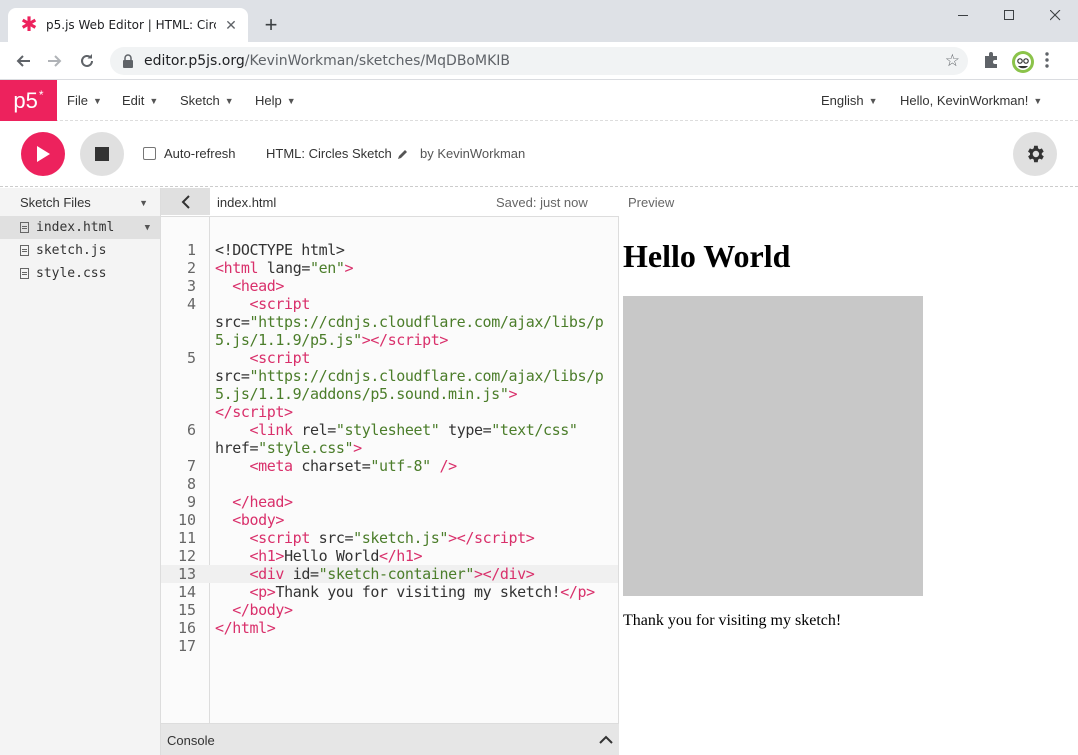 This screenshot has width=1078, height=755. Describe the element at coordinates (321, 466) in the screenshot. I see `code-line: 7 <meta charset="utf-8" />` at that location.